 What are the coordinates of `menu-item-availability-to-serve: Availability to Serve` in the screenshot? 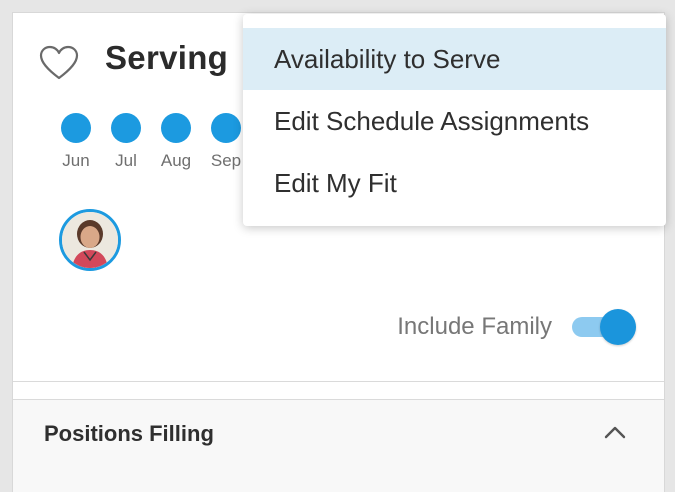 It's located at (454, 59).